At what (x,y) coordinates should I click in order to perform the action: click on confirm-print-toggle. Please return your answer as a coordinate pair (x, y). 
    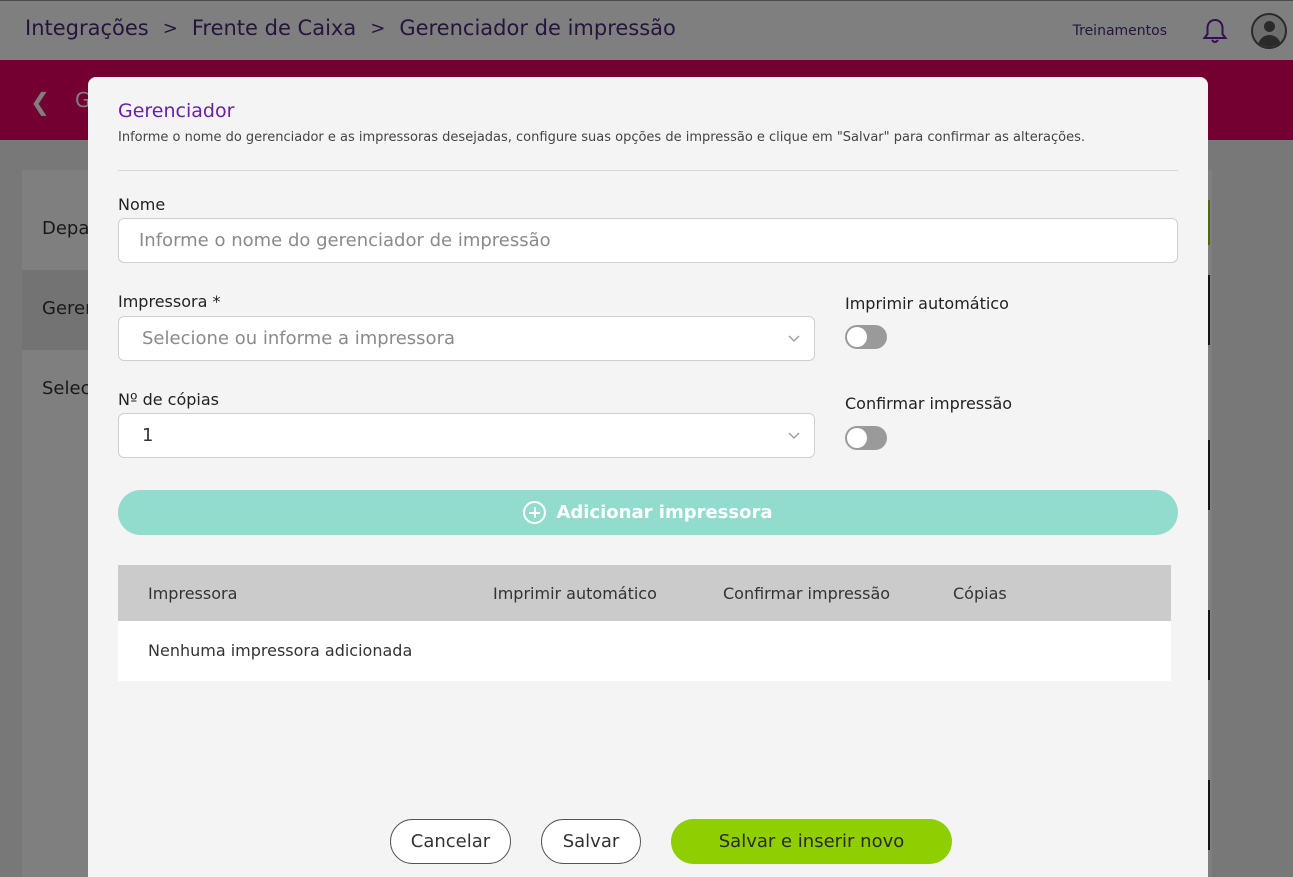
    Looking at the image, I should click on (866, 438).